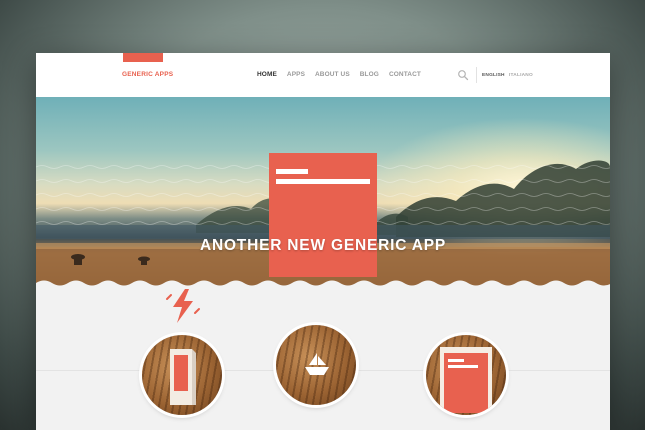 This screenshot has width=645, height=430. I want to click on hero-app-card, so click(323, 215).